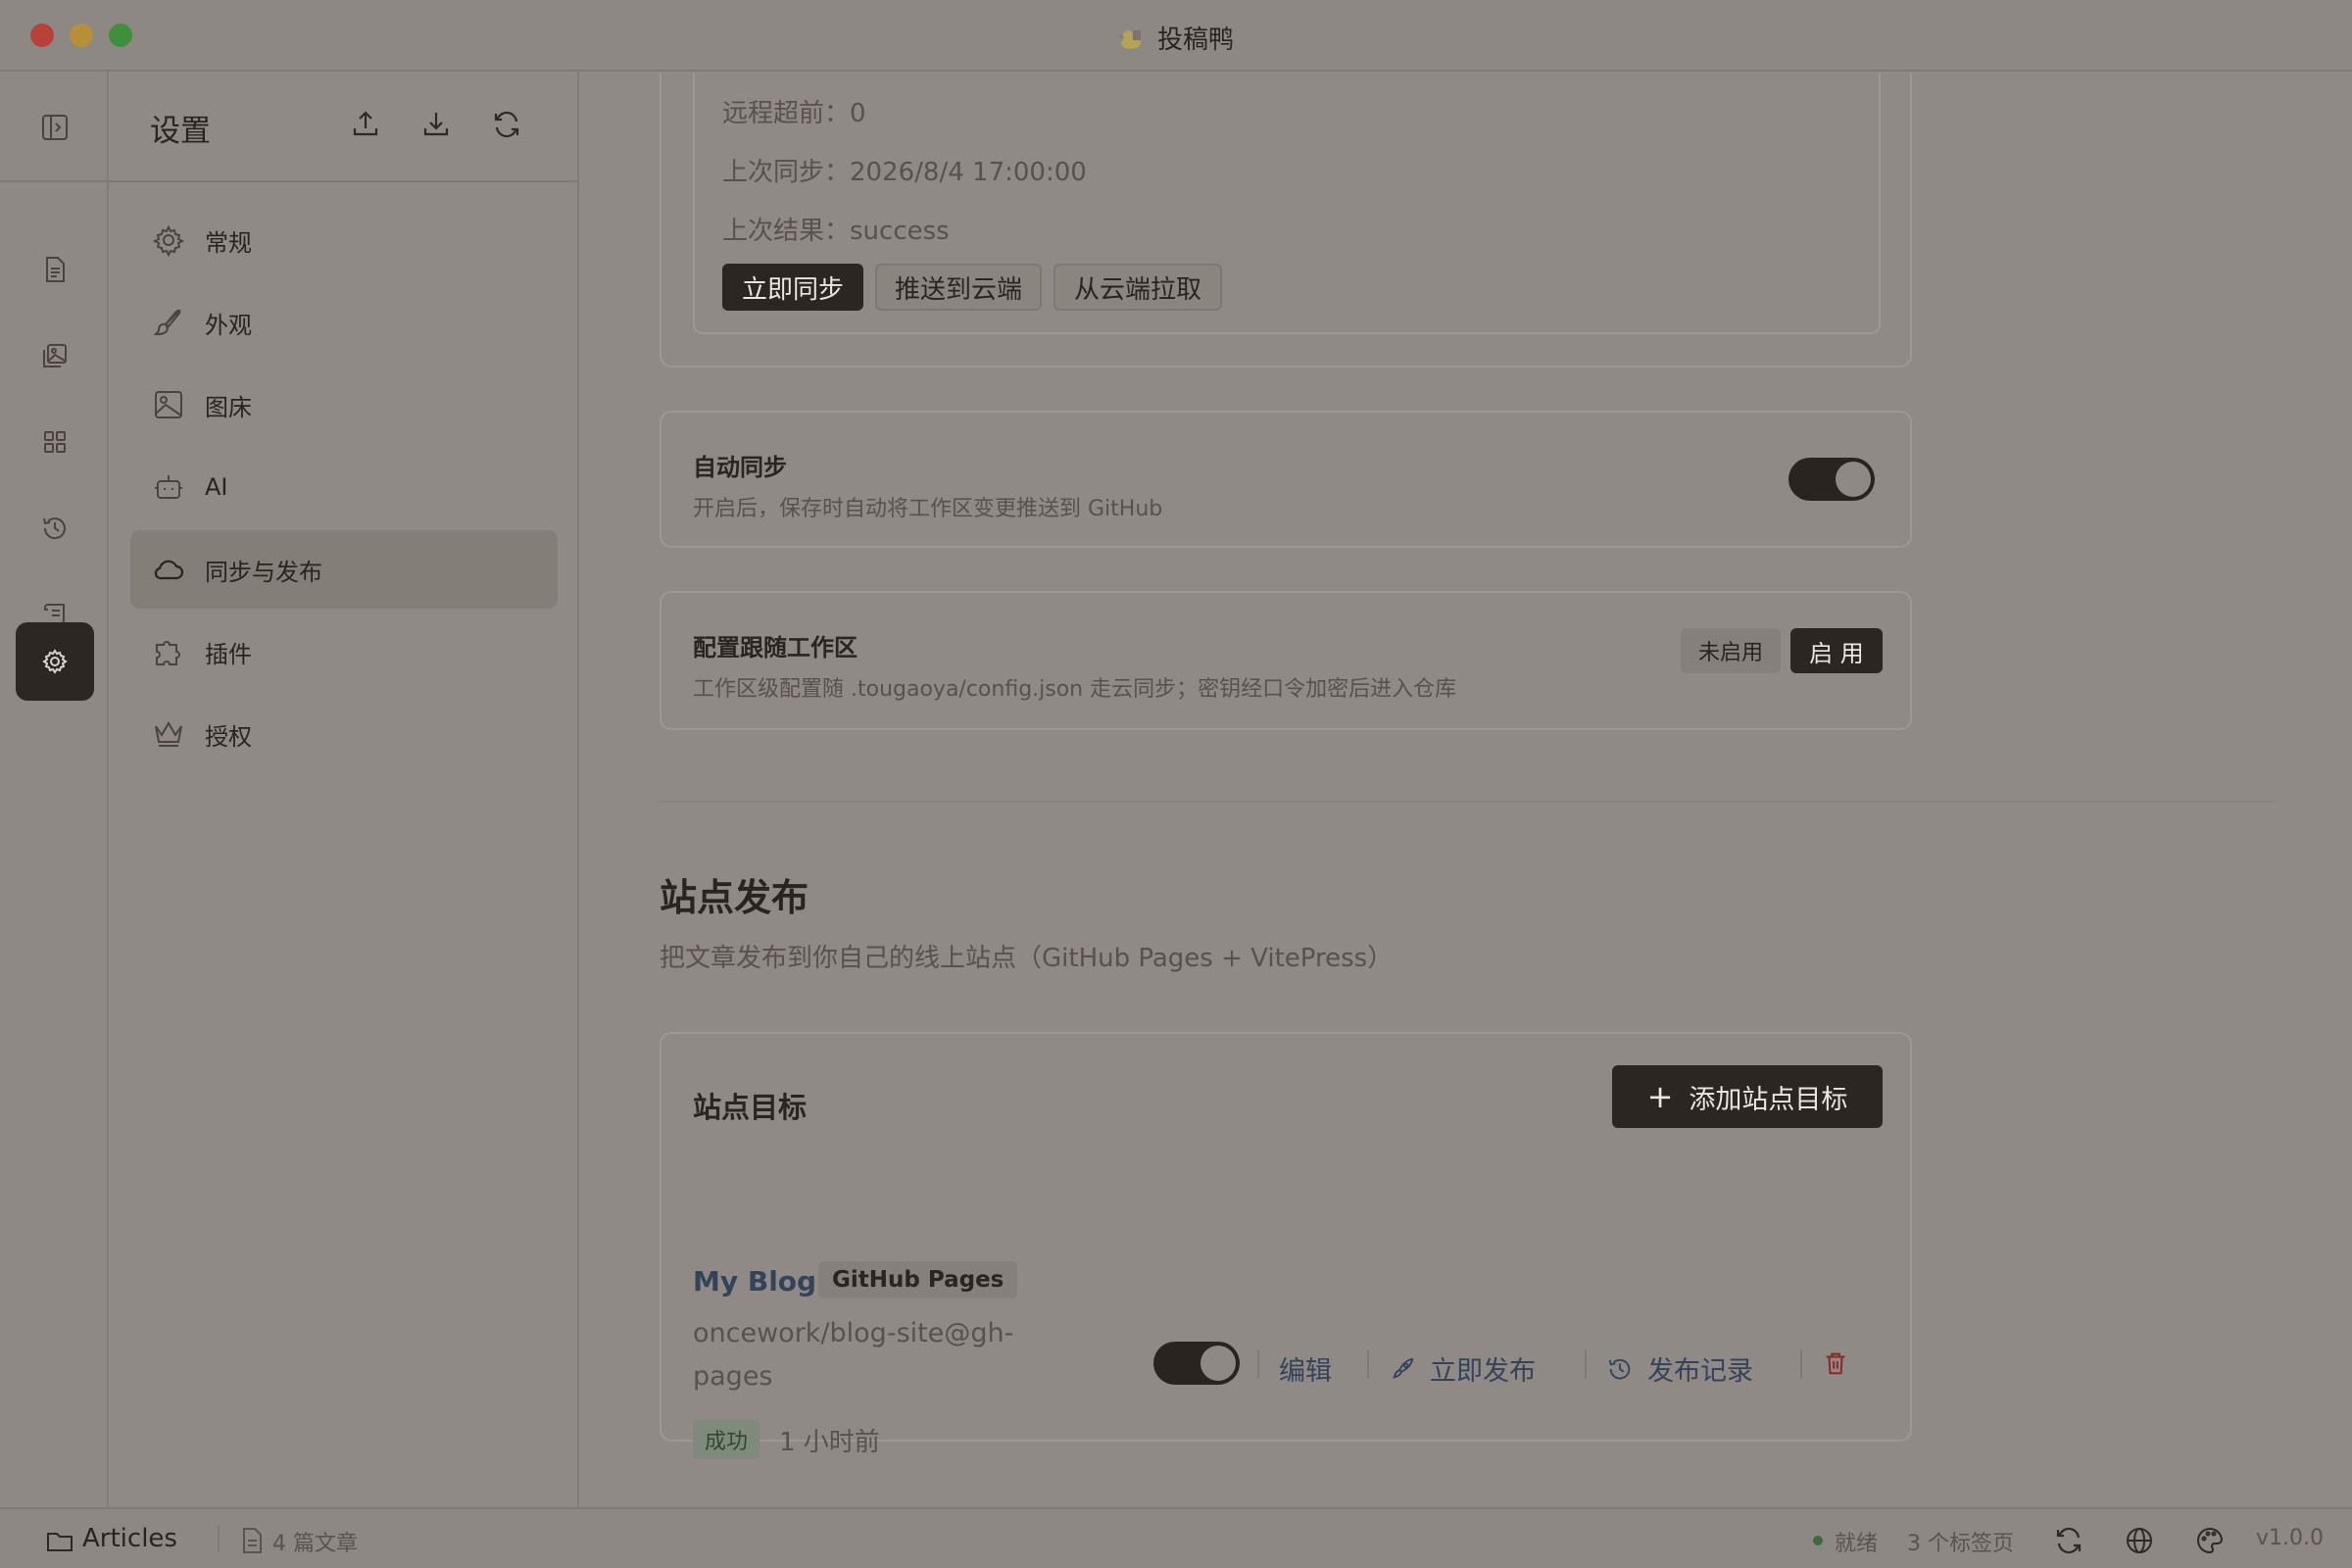  I want to click on nav-item-sync-publish: 同步与发布, so click(344, 569).